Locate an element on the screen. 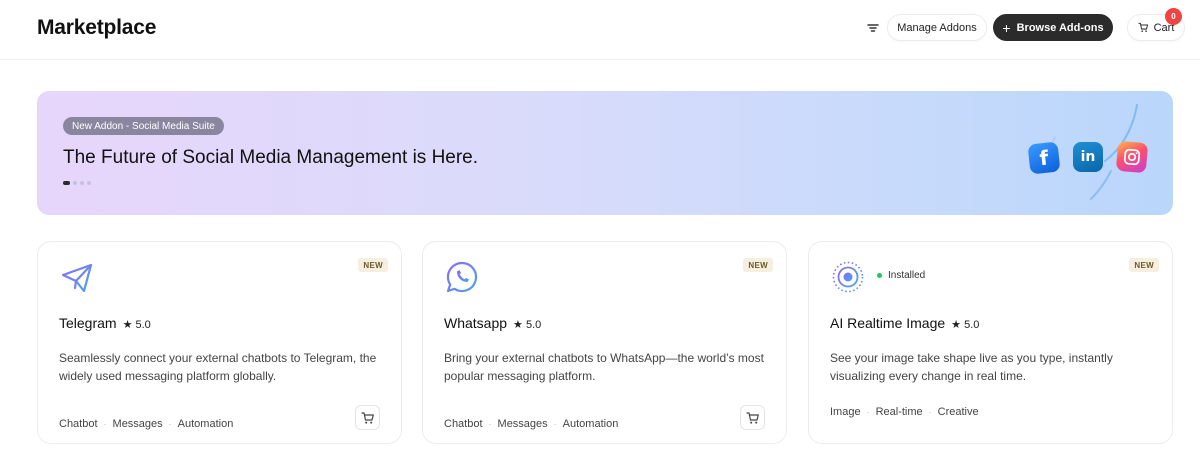 The image size is (1200, 454). manage-addons-button: Manage Addons is located at coordinates (937, 27).